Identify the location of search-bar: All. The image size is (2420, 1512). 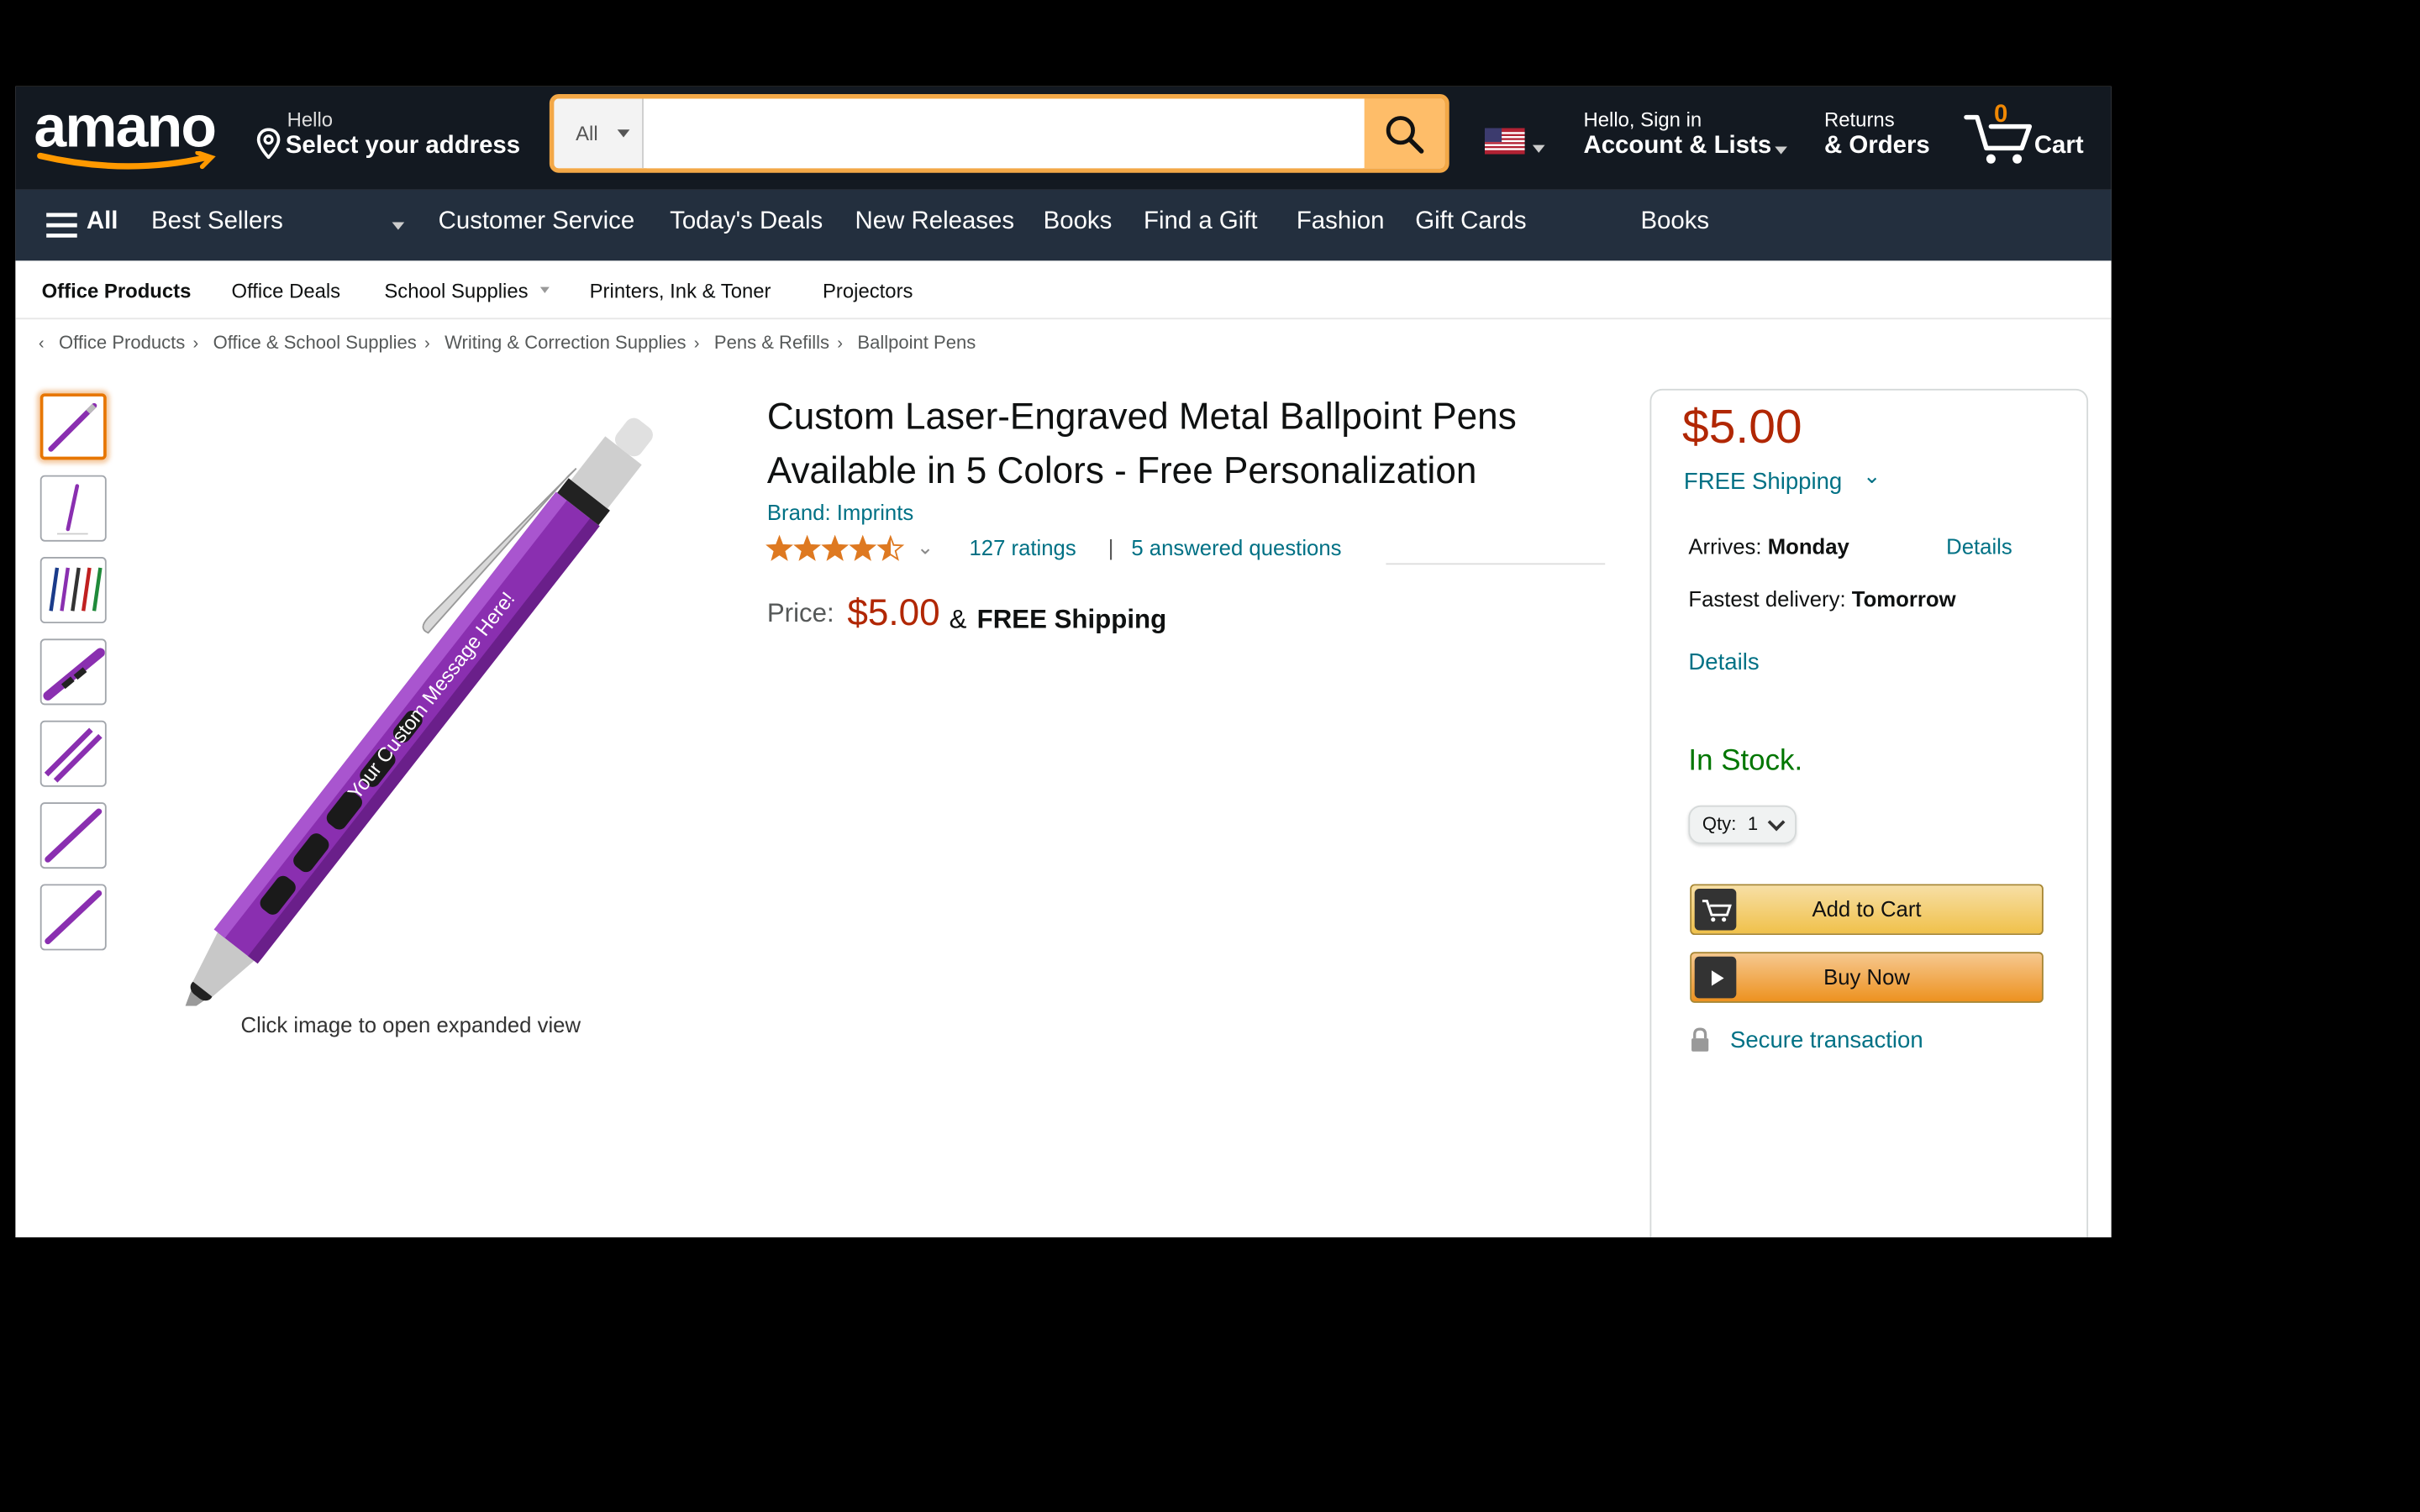
(999, 133).